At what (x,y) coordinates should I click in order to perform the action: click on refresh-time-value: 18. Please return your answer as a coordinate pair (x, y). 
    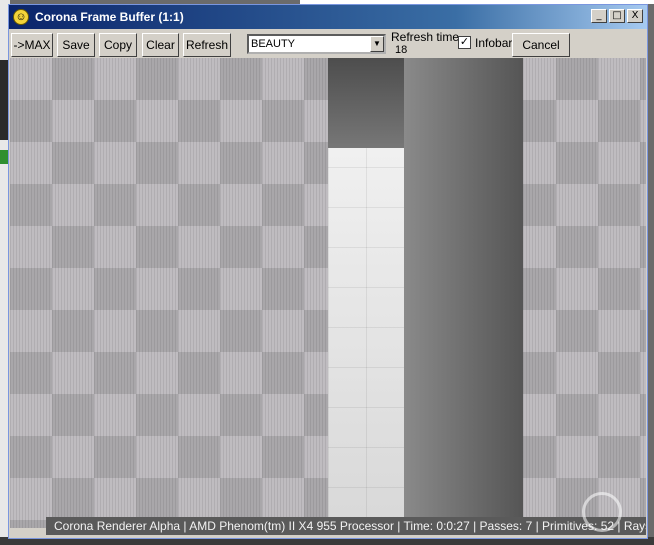
    Looking at the image, I should click on (401, 50).